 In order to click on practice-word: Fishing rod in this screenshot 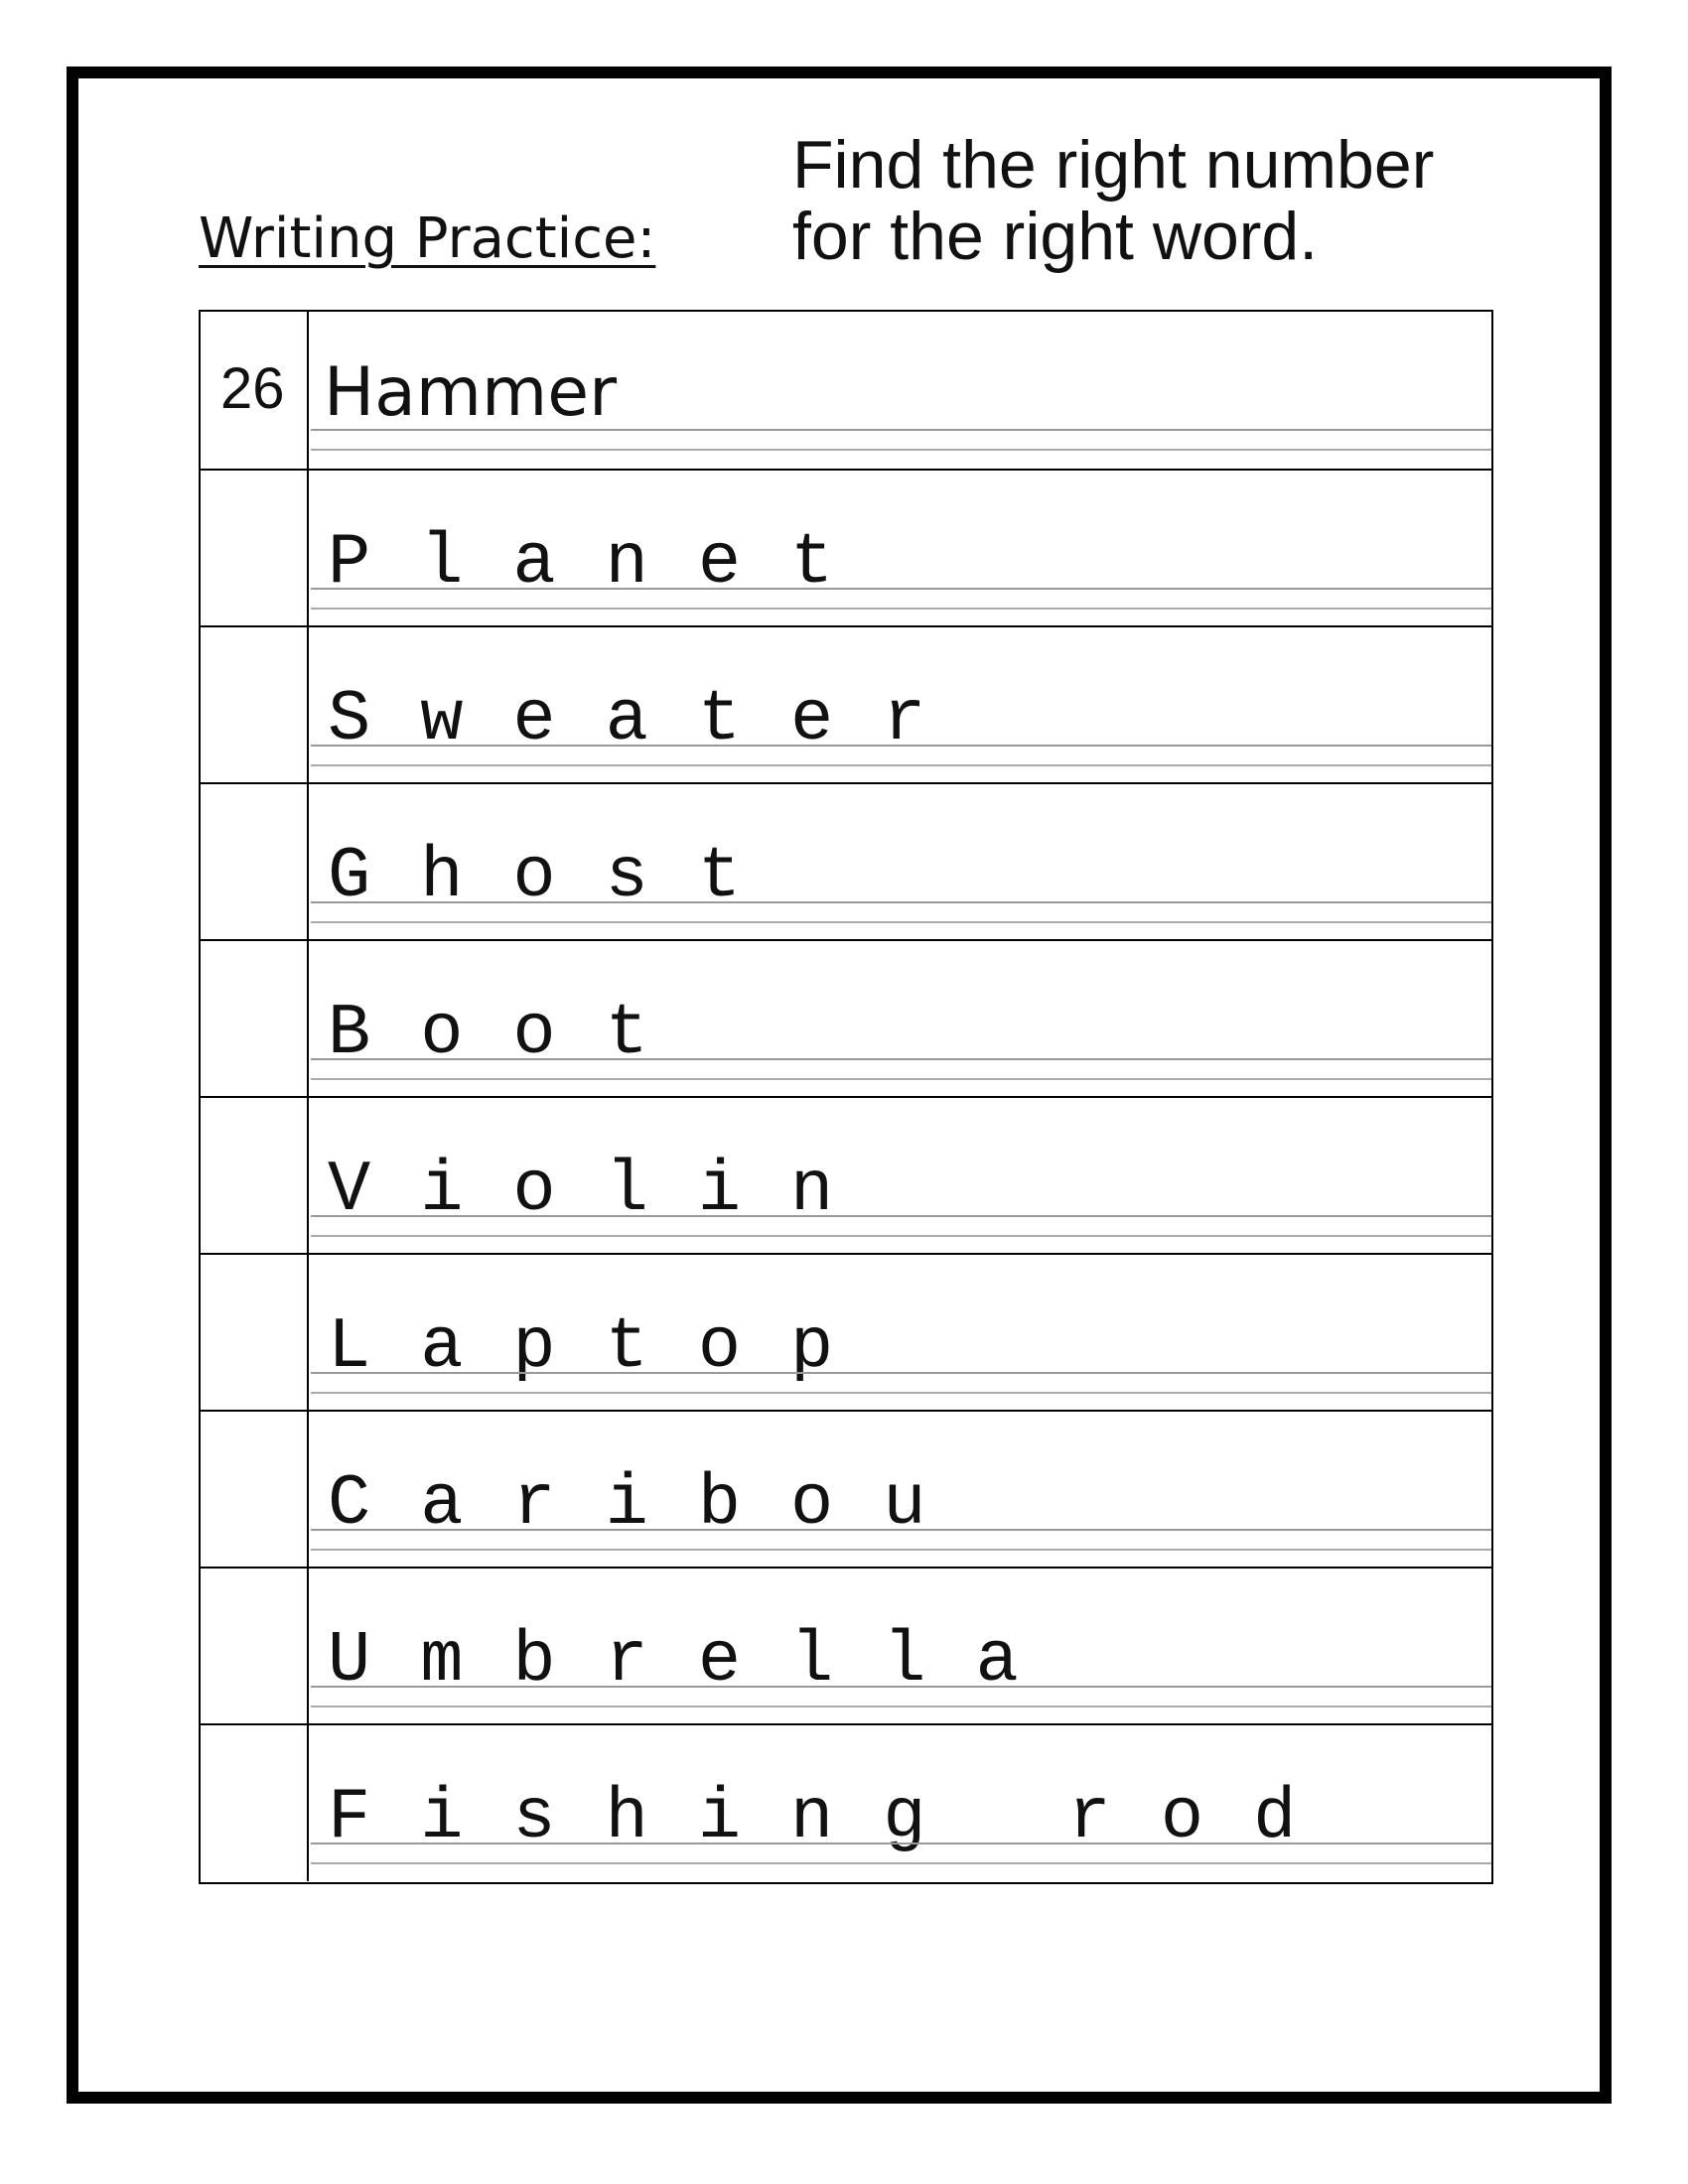, I will do `click(837, 1817)`.